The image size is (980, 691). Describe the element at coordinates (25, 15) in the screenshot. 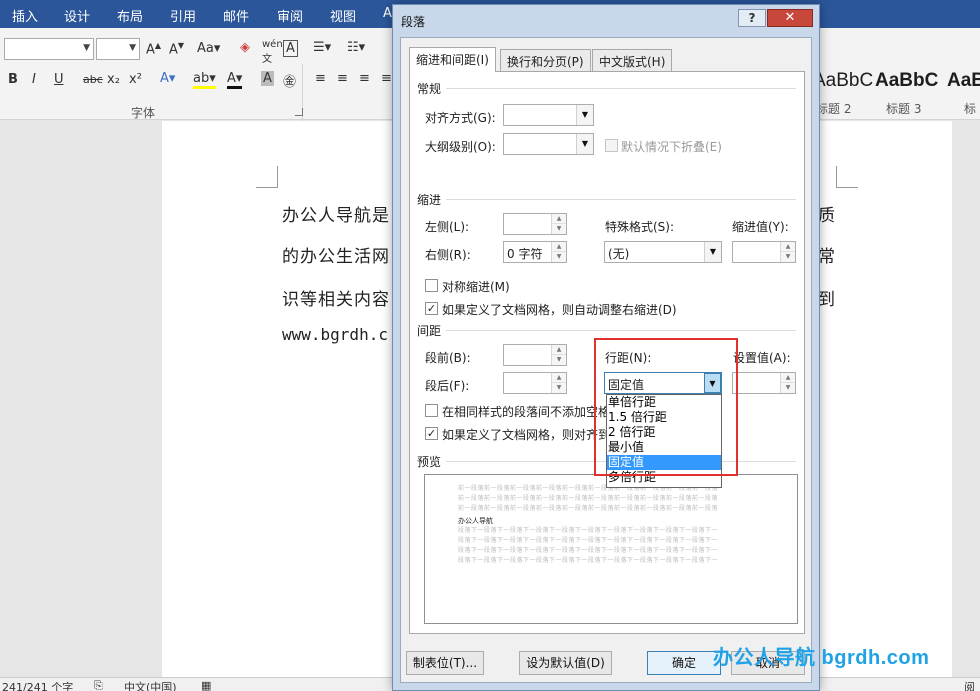

I see `tab-insert: 插入` at that location.